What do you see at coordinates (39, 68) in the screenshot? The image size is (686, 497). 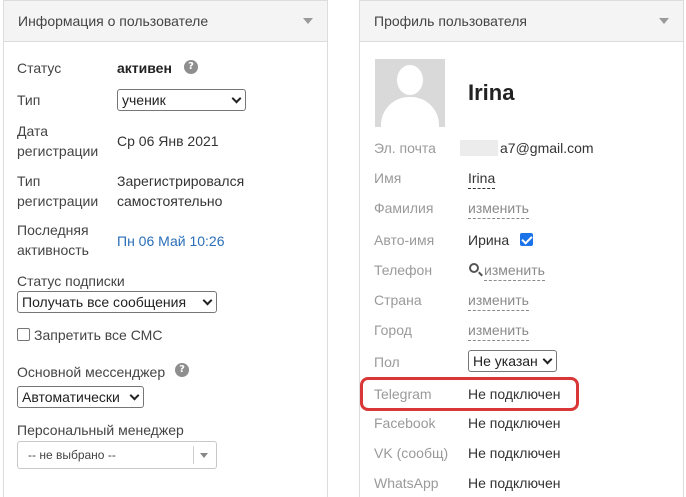 I see `status-label: Статус` at bounding box center [39, 68].